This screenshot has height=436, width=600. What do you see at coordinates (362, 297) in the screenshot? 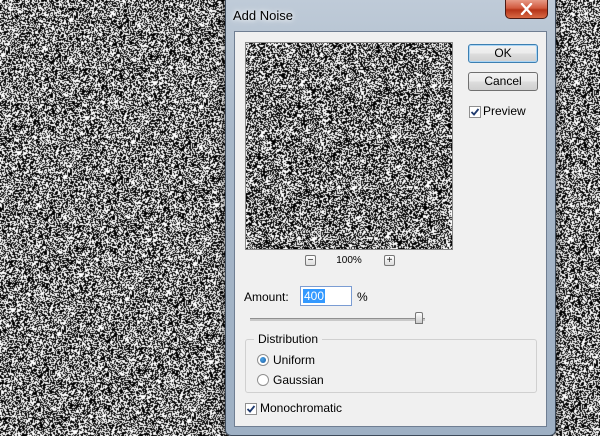
I see `amount-unit: %` at bounding box center [362, 297].